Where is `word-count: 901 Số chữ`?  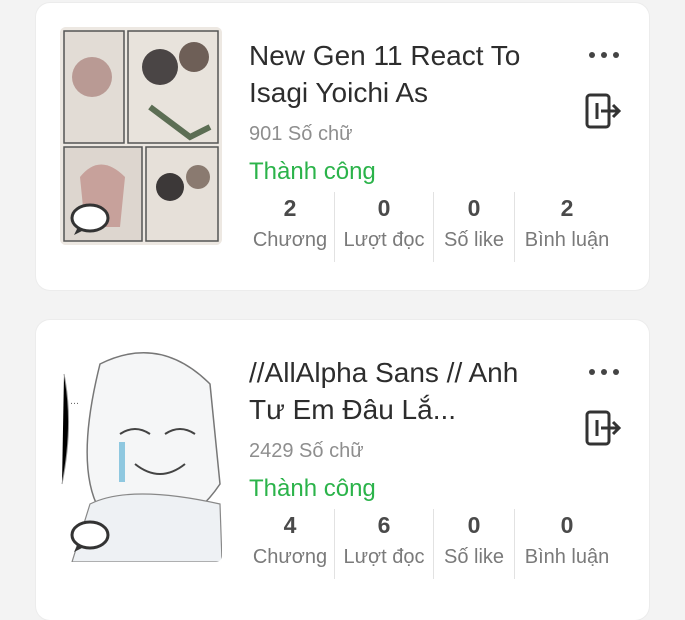 word-count: 901 Số chữ is located at coordinates (301, 134).